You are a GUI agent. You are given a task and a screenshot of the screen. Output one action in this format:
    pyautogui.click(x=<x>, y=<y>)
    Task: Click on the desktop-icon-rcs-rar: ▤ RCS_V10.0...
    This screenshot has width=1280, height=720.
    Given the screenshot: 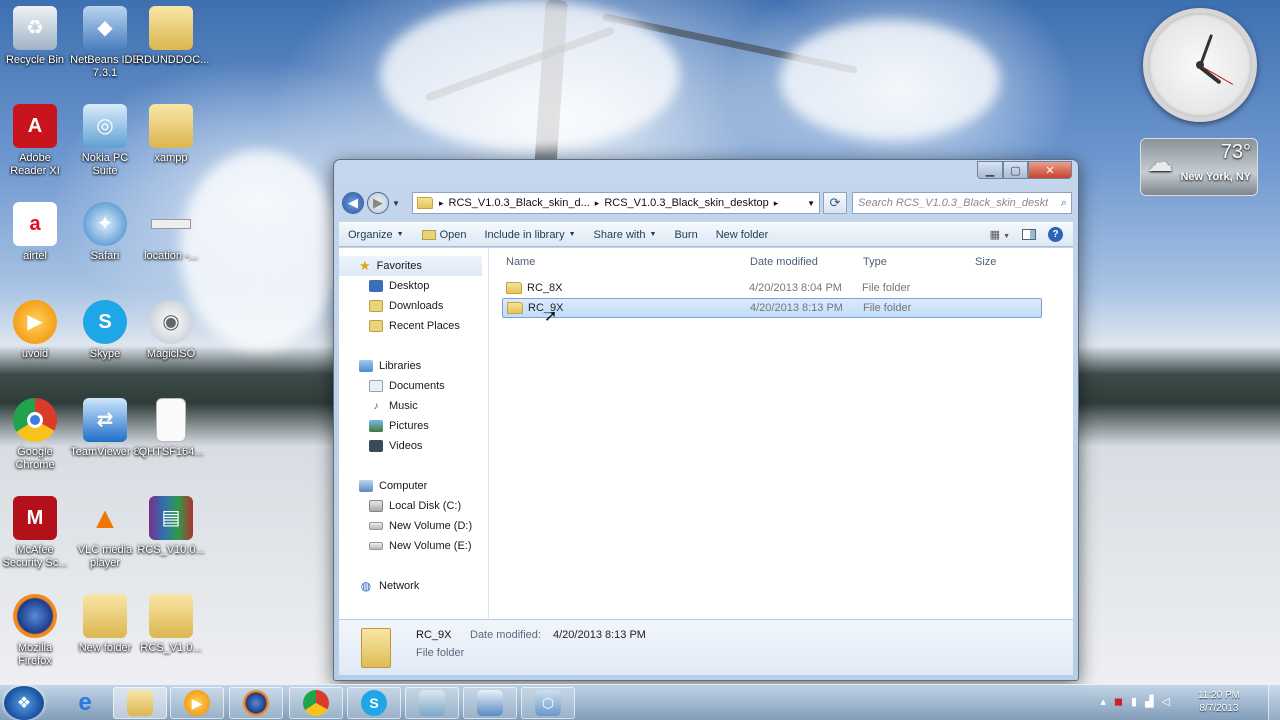 What is the action you would take?
    pyautogui.click(x=171, y=526)
    